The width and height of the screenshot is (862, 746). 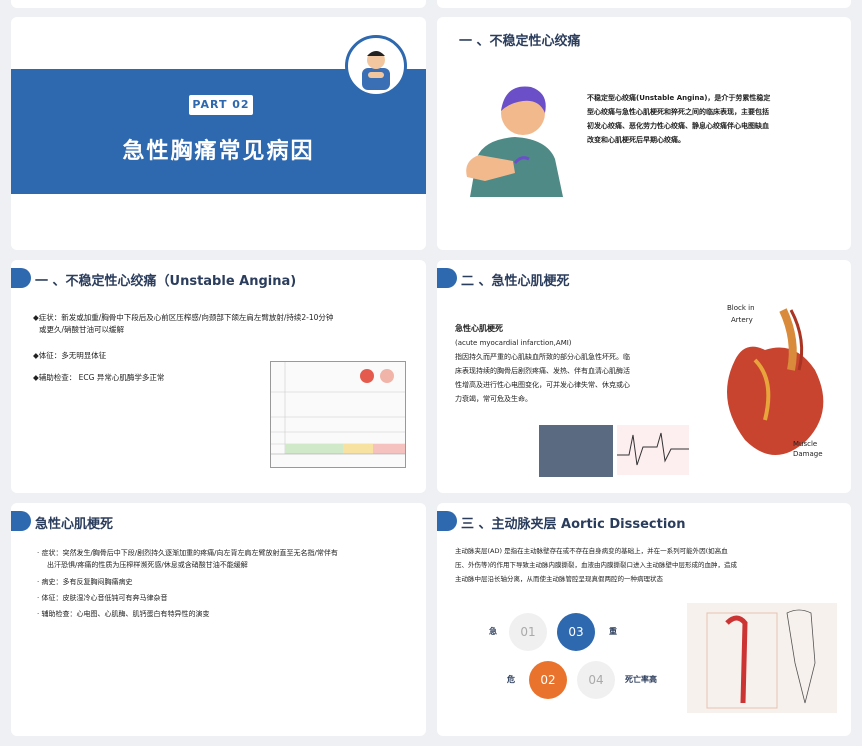 What do you see at coordinates (573, 524) in the screenshot?
I see `slide-heading: 三 、主动脉夹层 Aortic Dissection` at bounding box center [573, 524].